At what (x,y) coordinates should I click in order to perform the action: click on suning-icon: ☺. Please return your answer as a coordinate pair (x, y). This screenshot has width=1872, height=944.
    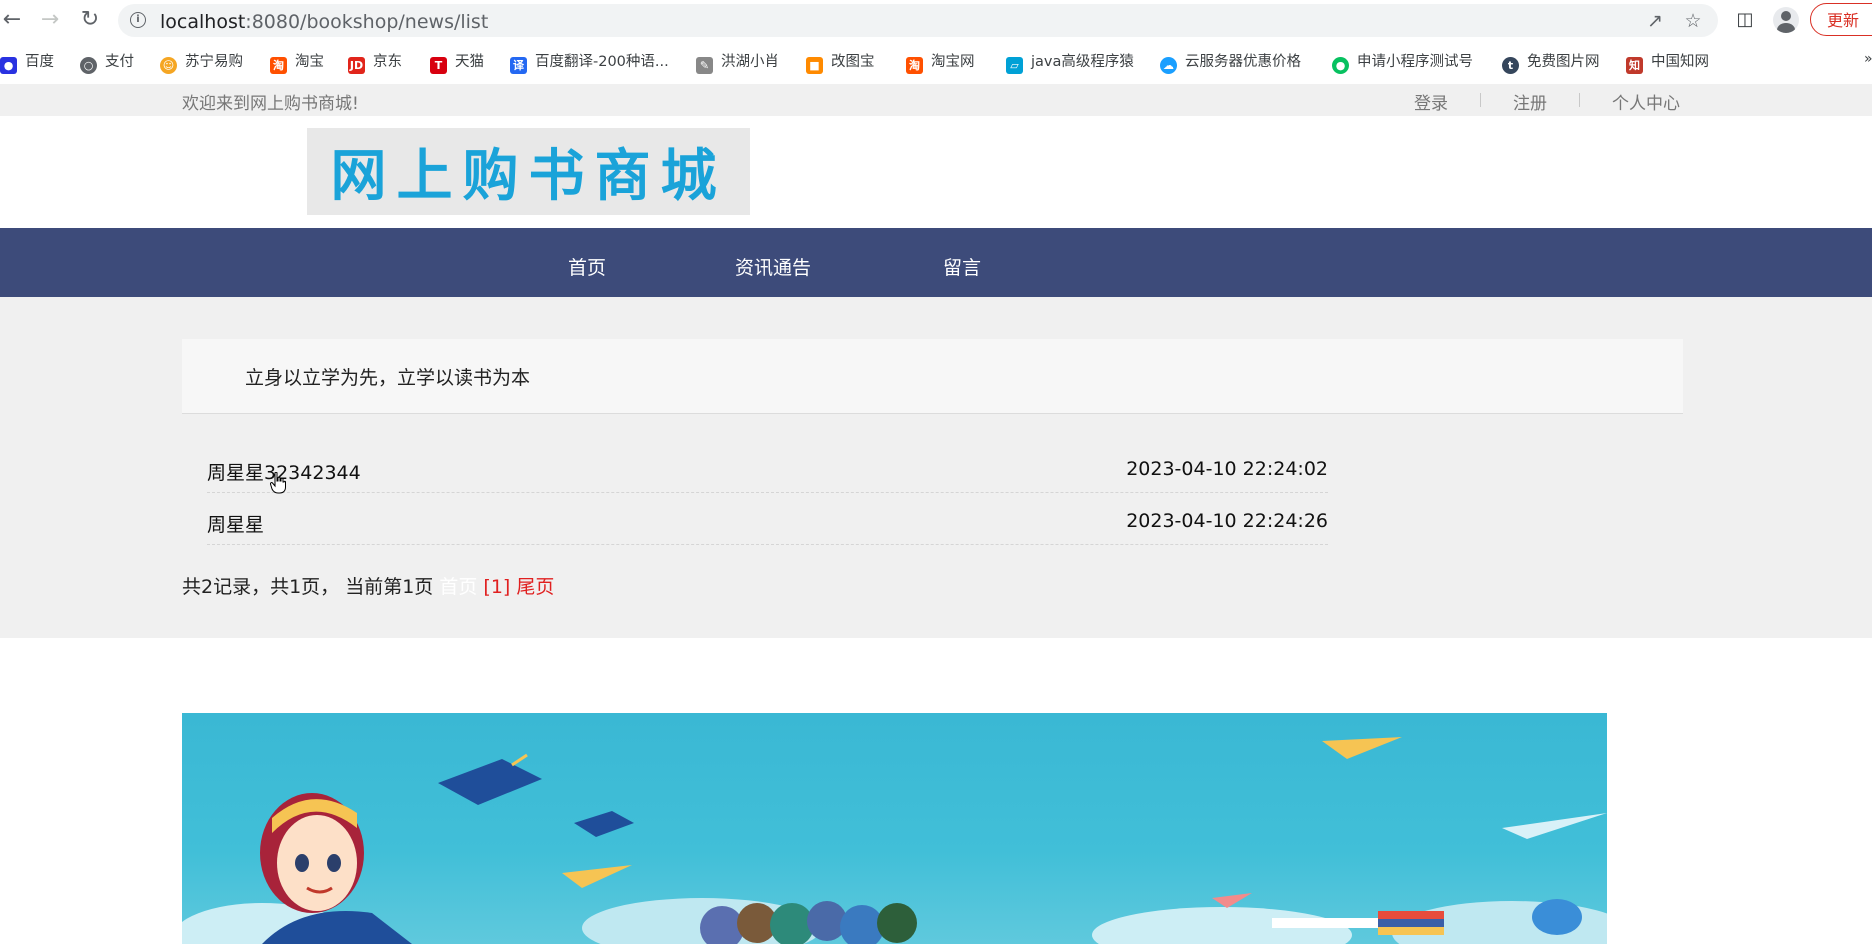
    Looking at the image, I should click on (168, 65).